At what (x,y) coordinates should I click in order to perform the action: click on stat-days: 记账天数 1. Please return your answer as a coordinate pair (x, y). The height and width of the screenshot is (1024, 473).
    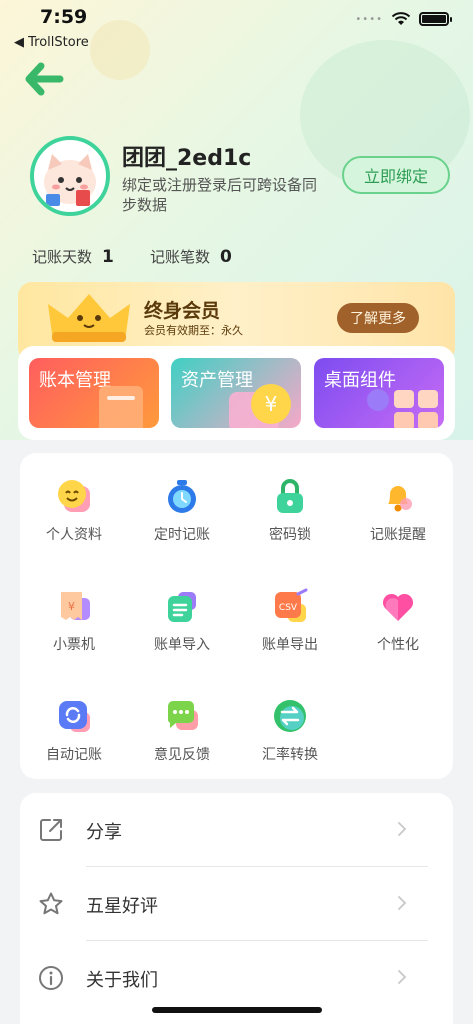
    Looking at the image, I should click on (73, 256).